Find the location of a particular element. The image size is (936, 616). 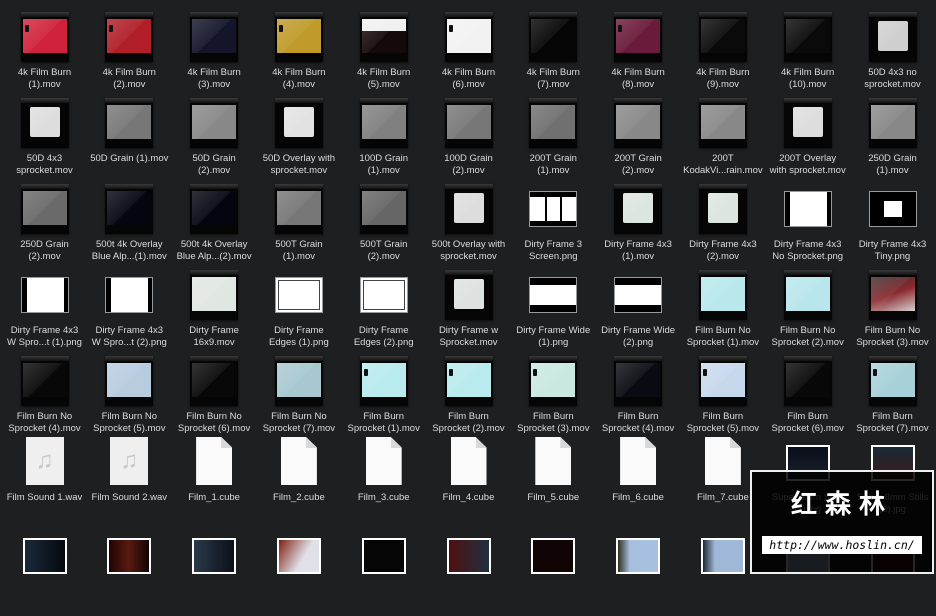

file-name-label: Film Burn No Sprocket (5).mov is located at coordinates (129, 422).